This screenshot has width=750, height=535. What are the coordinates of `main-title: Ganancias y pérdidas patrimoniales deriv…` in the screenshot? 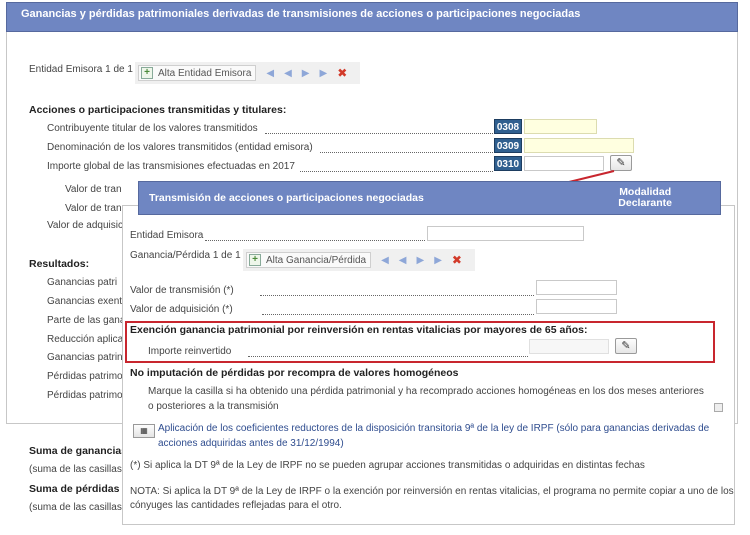 It's located at (301, 14).